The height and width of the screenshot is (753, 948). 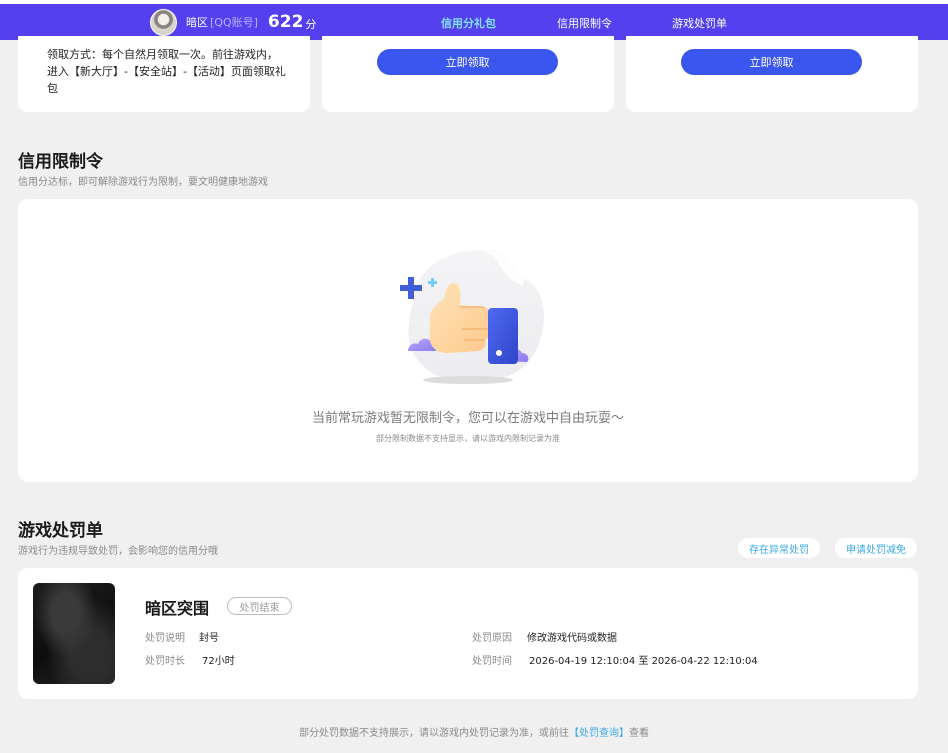 I want to click on penalty-status-badge: 处罚结束, so click(x=259, y=606).